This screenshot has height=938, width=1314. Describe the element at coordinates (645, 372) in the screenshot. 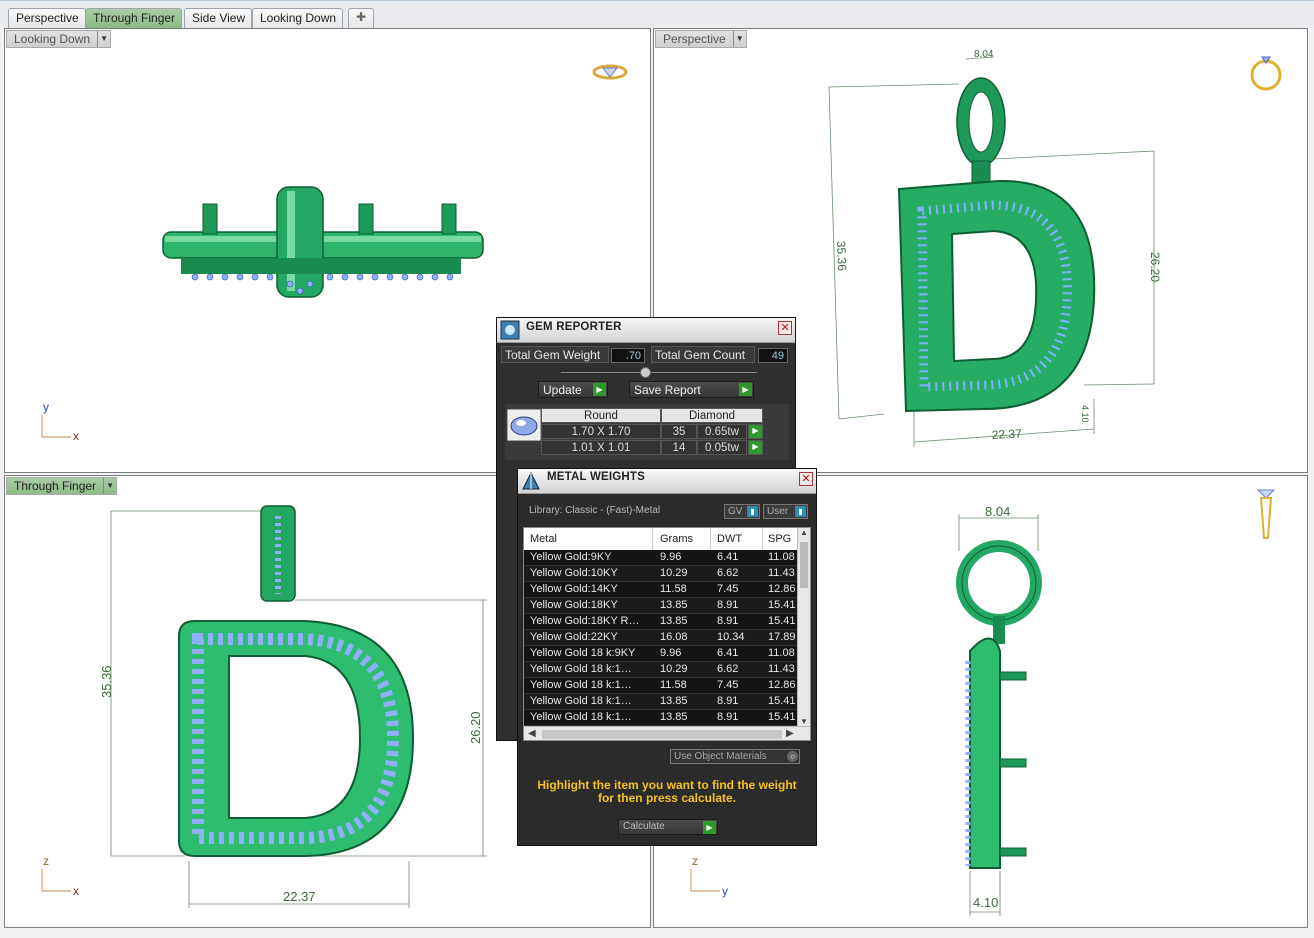

I see `splitter-handle` at that location.